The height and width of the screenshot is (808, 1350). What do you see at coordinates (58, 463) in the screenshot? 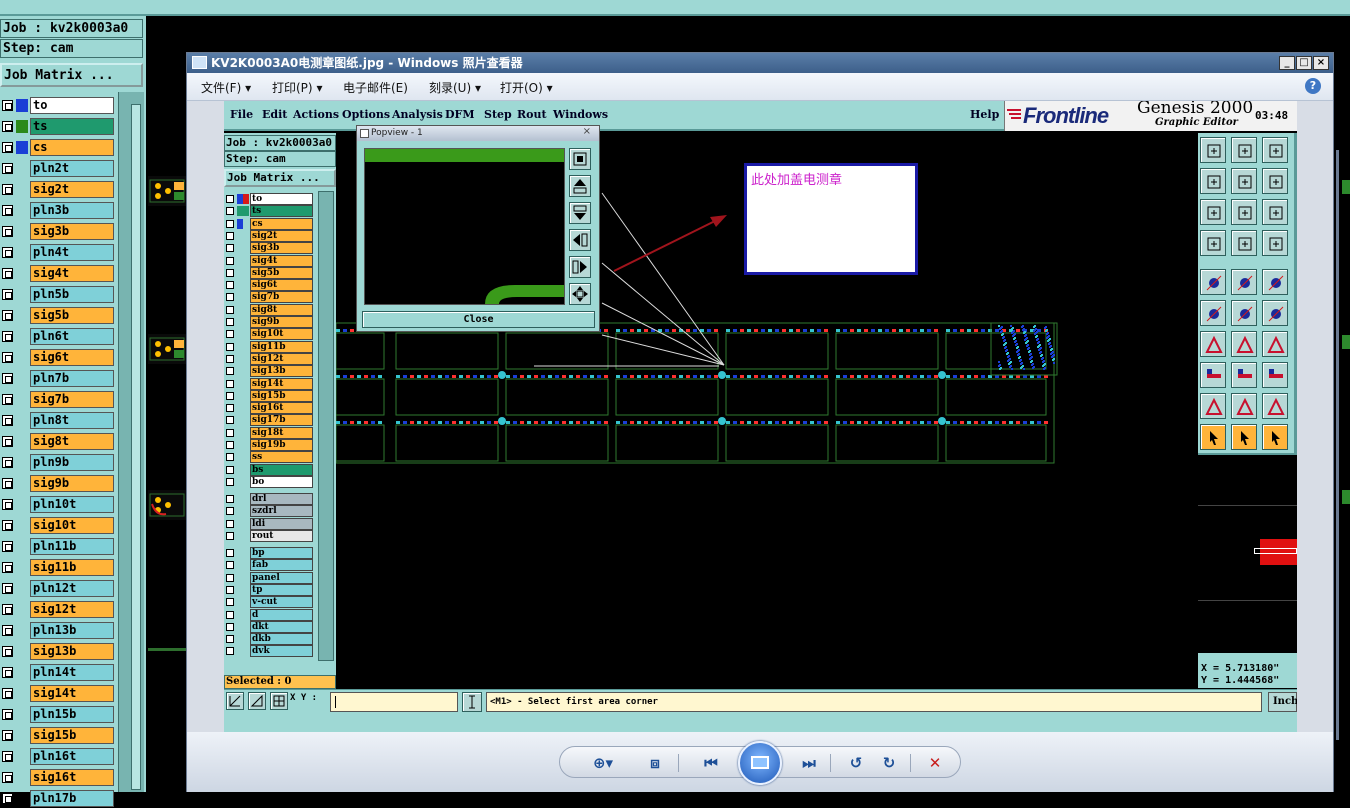
I see `bg-layer-row: pln9b` at bounding box center [58, 463].